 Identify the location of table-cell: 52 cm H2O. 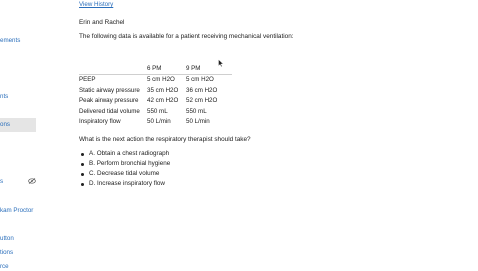
(202, 101).